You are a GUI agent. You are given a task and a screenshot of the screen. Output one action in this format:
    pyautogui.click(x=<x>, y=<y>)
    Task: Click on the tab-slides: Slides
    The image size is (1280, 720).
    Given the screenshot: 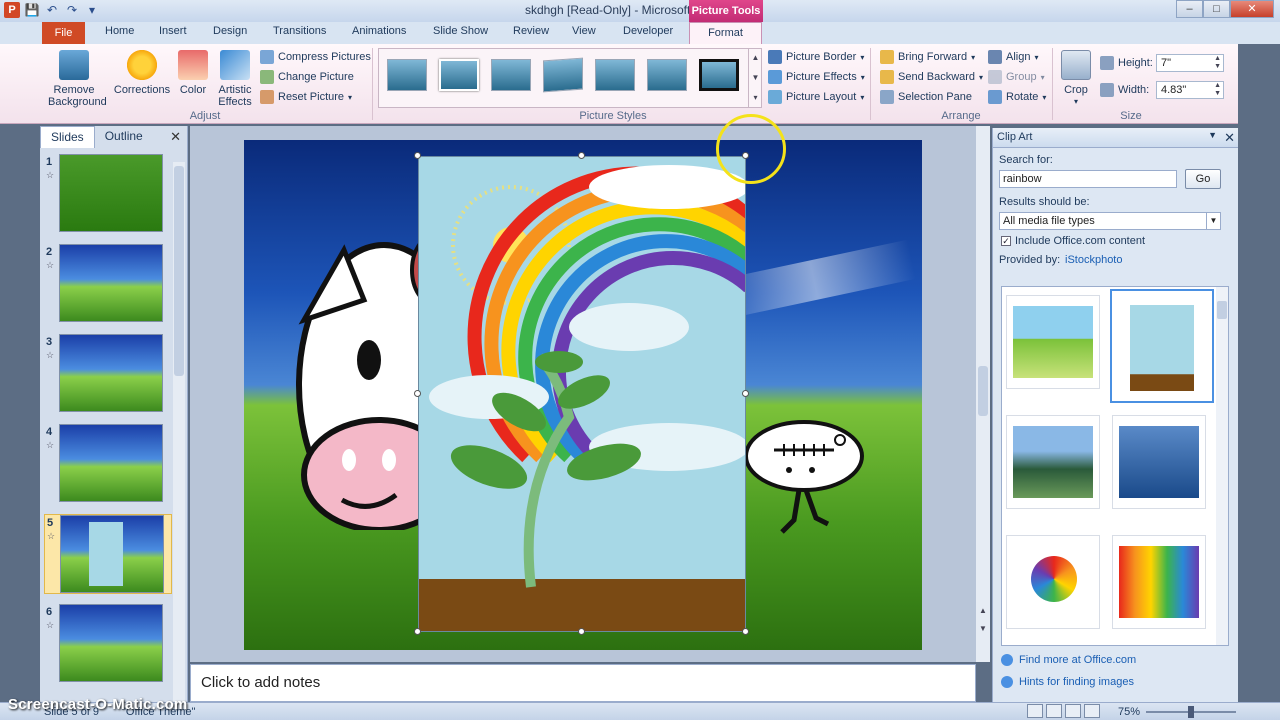 What is the action you would take?
    pyautogui.click(x=67, y=137)
    